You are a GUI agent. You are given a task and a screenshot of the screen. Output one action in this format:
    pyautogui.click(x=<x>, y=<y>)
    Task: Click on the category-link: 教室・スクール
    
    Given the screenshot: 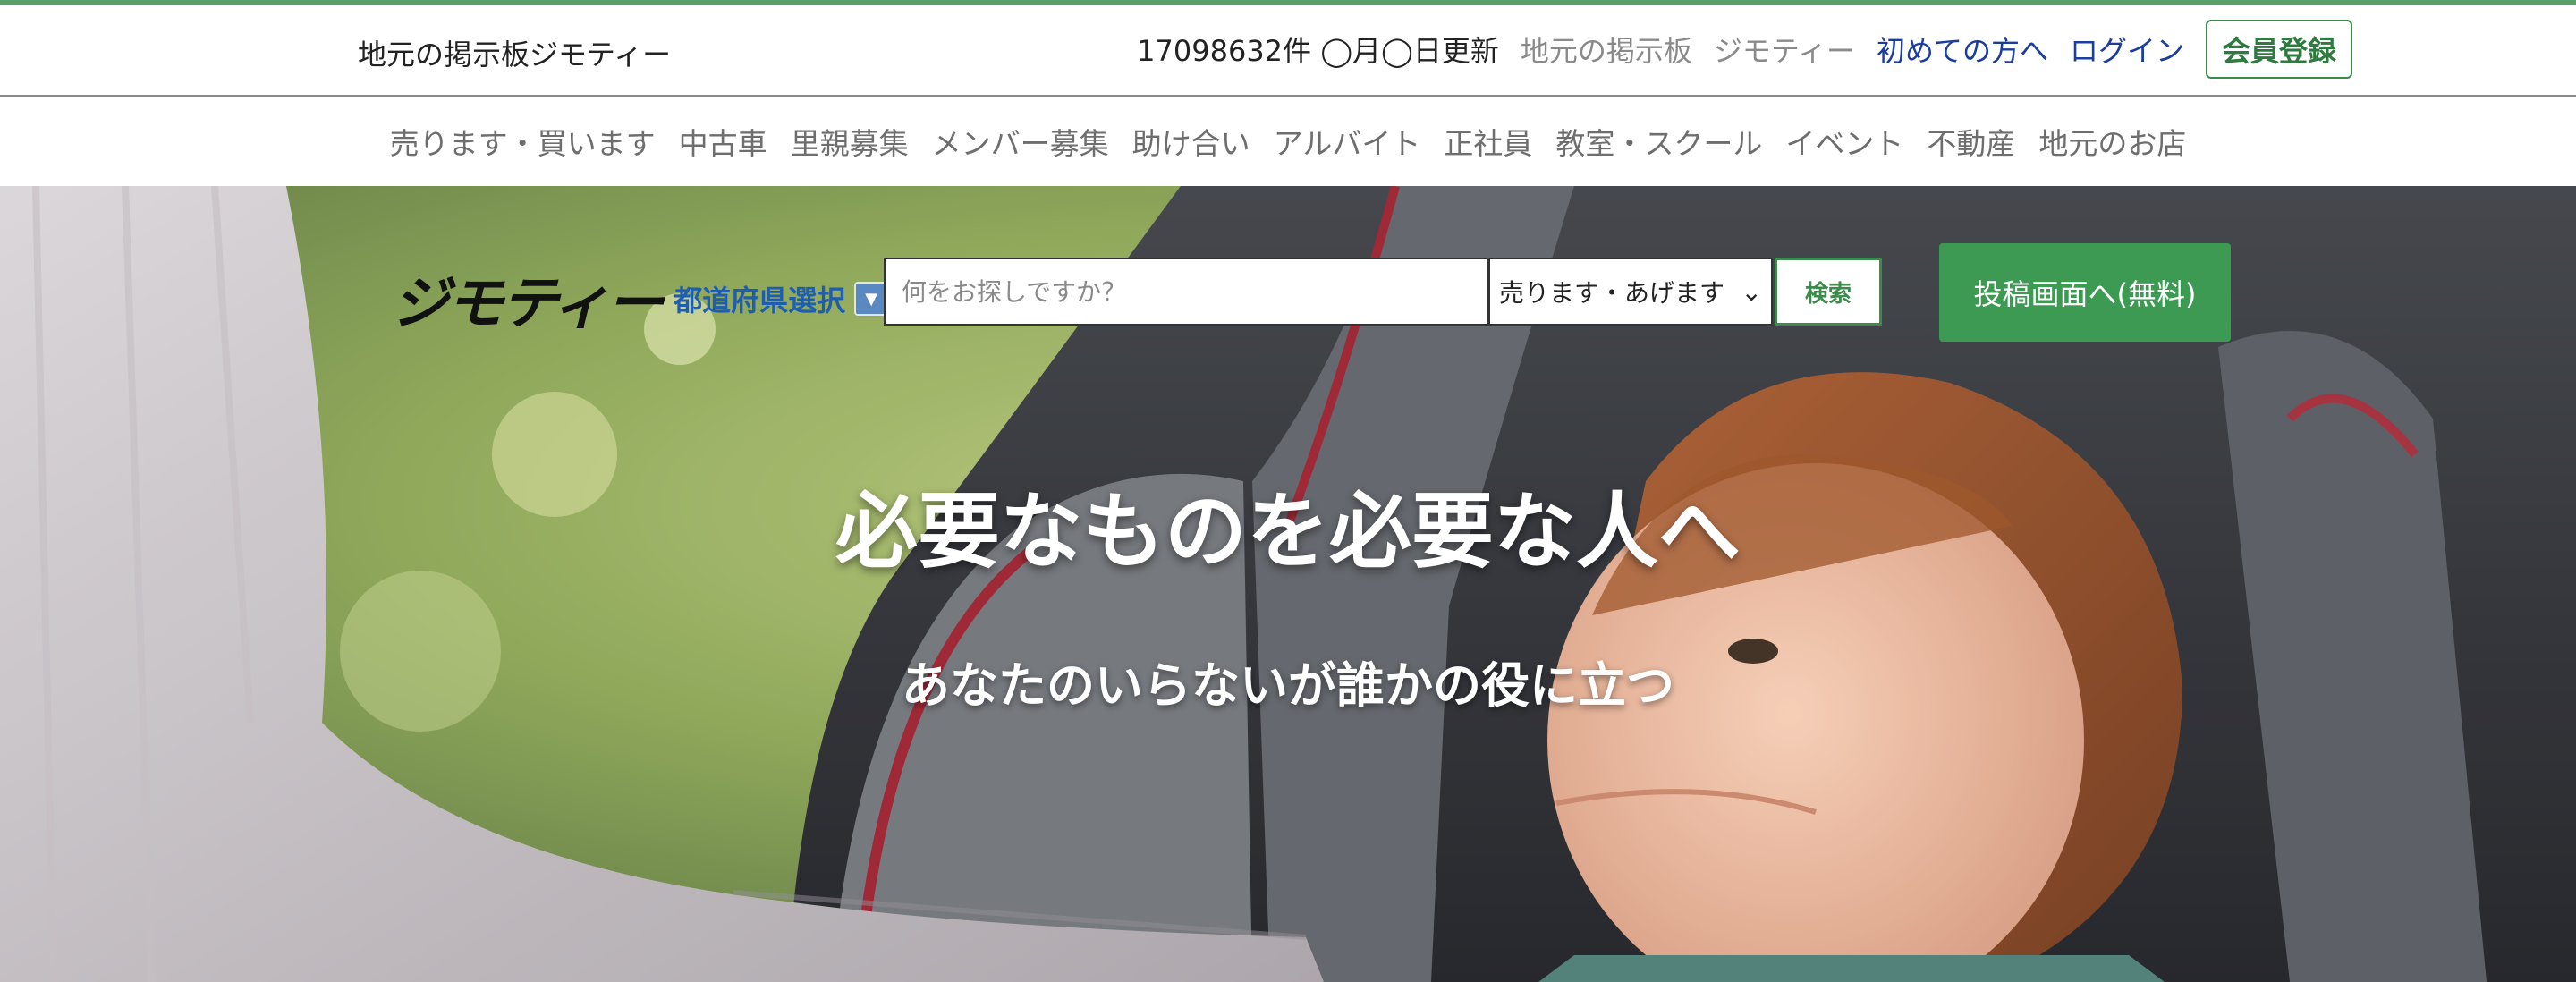 What is the action you would take?
    pyautogui.click(x=1658, y=141)
    